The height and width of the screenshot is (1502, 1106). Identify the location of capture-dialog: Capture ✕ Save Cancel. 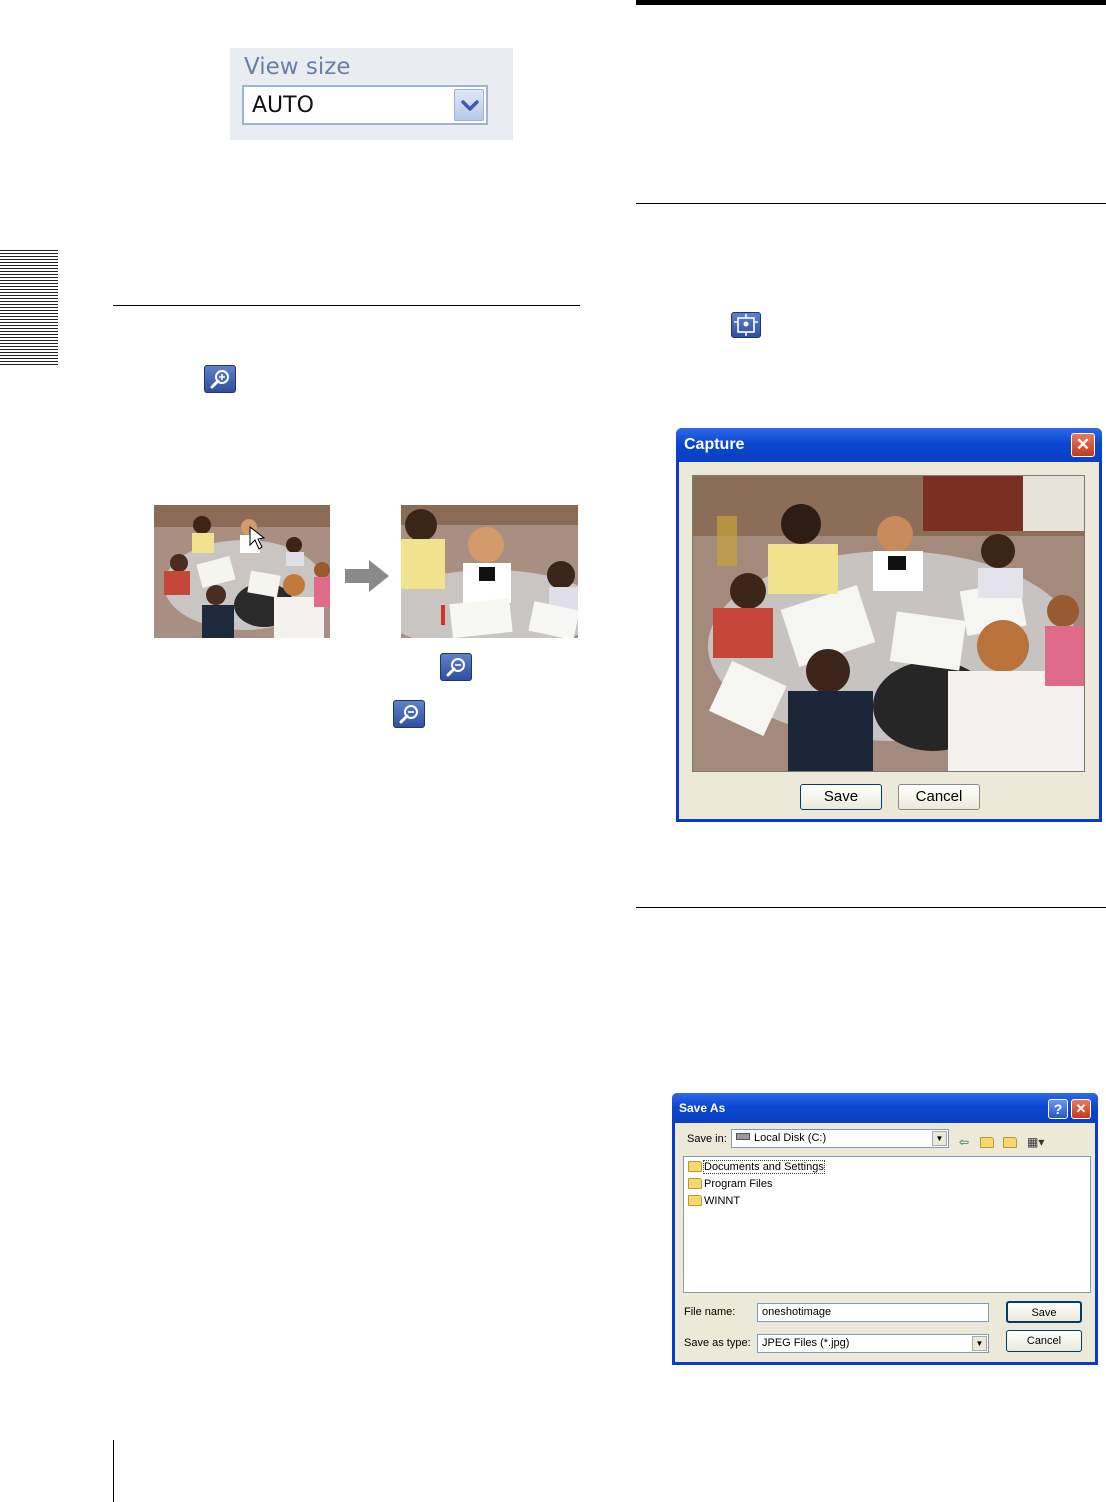
(889, 625).